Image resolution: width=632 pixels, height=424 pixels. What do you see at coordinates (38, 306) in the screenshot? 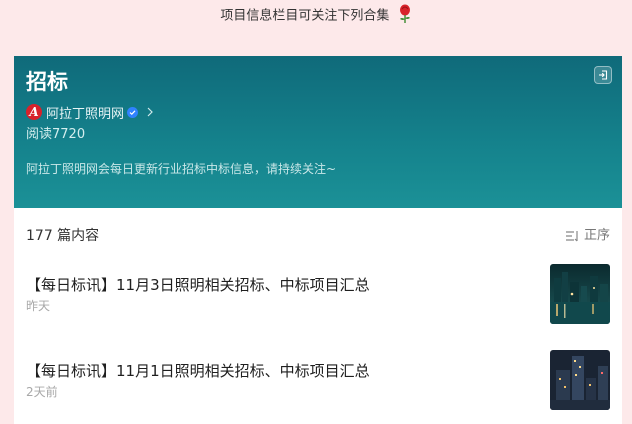
I see `article-time: 昨天` at bounding box center [38, 306].